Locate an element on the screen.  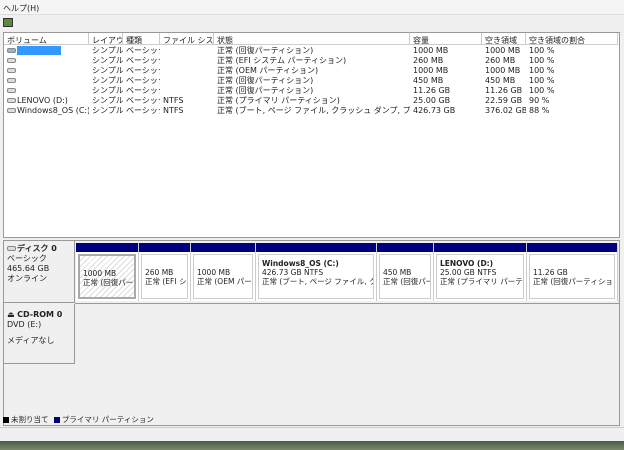
partition-body: 450 MB 正常 (回復パーティション) is located at coordinates (405, 276).